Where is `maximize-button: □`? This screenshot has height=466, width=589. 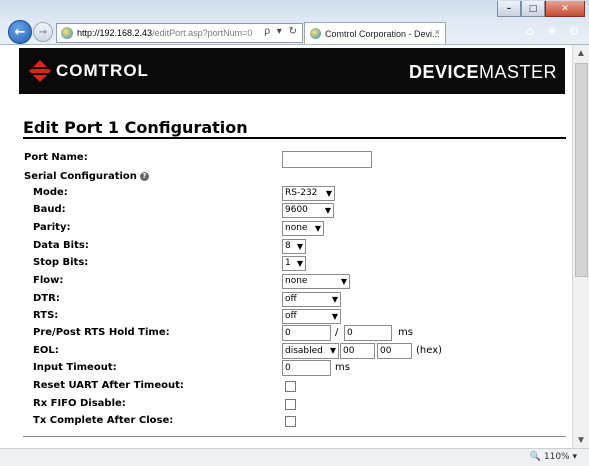
maximize-button: □ is located at coordinates (533, 9).